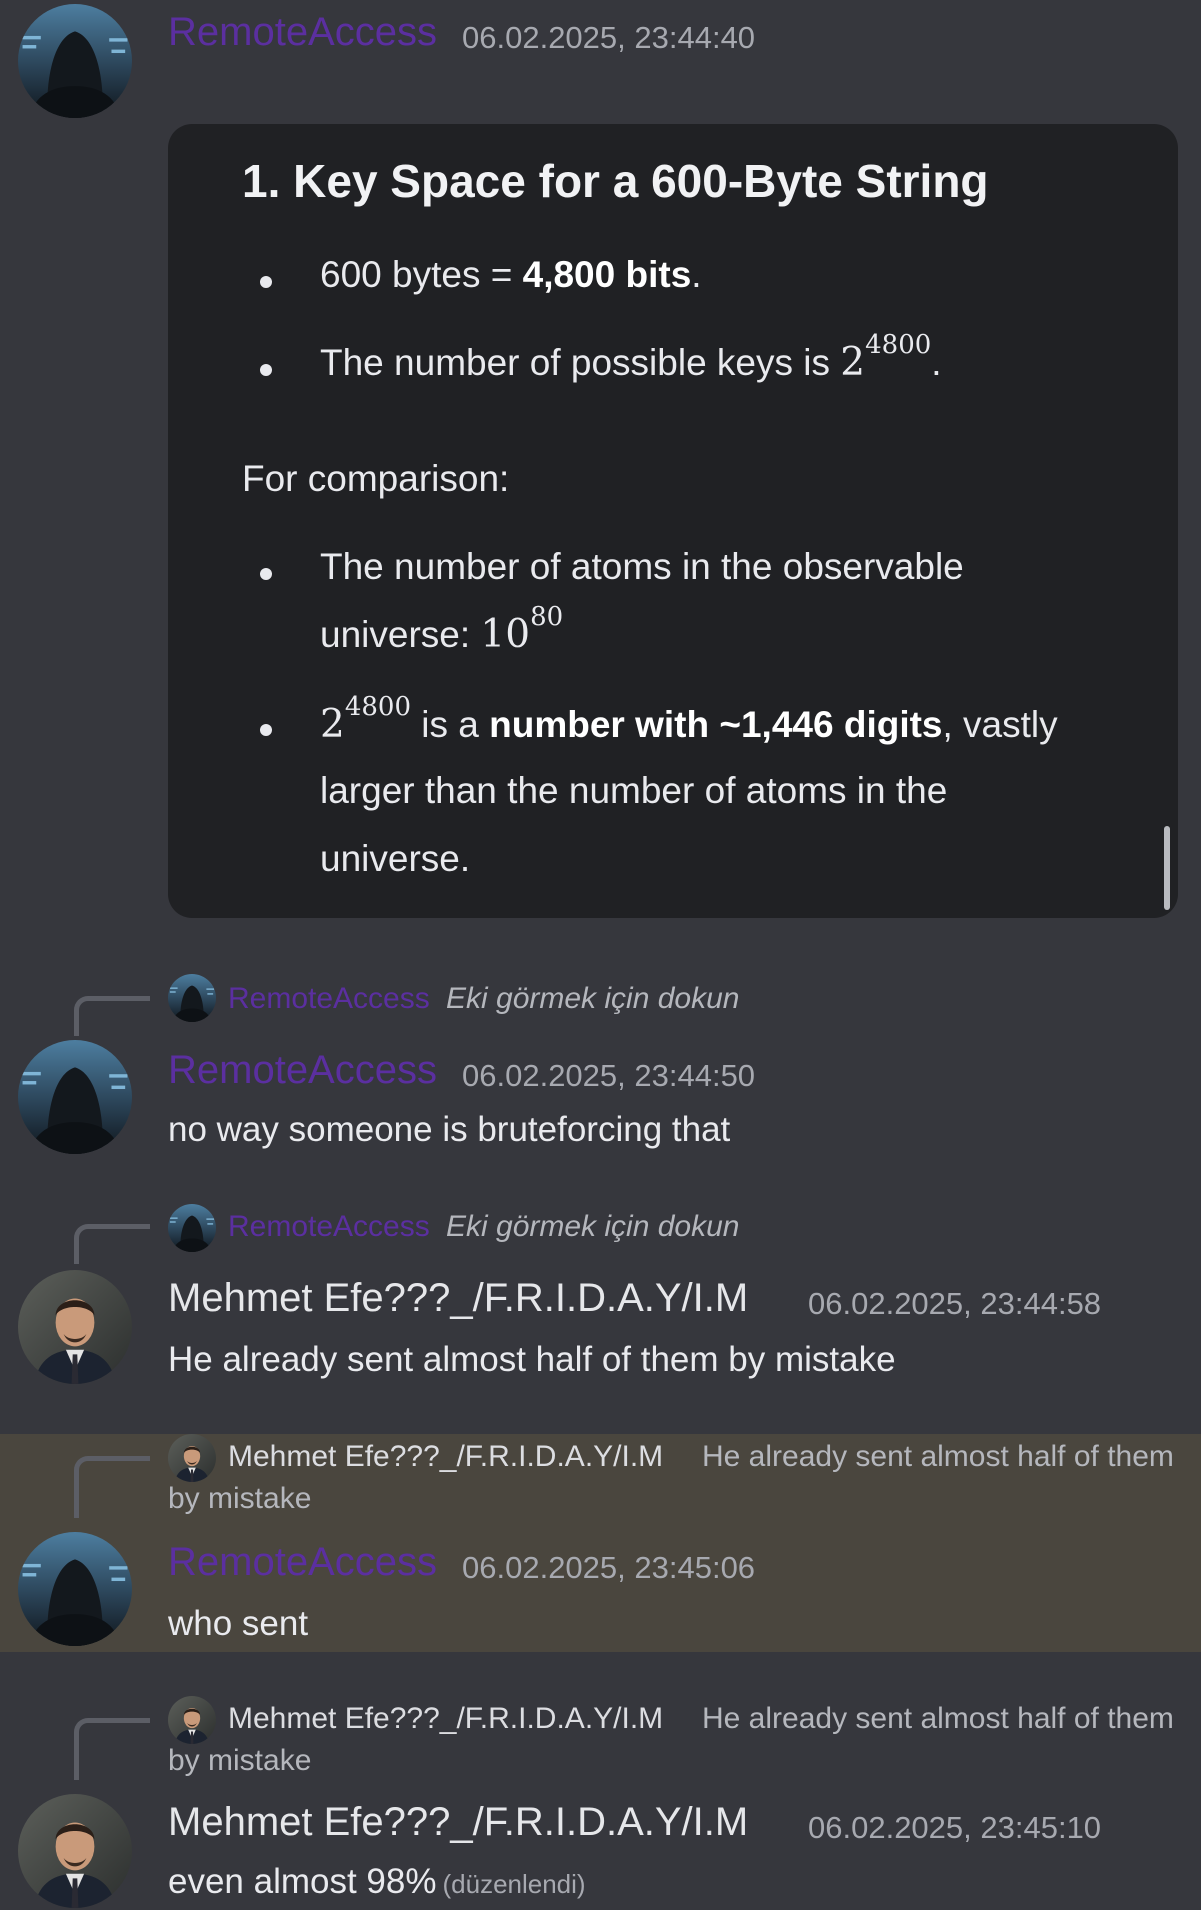 The image size is (1201, 1910). I want to click on card-bullet-4-line-2: larger than the number of atoms in the, so click(634, 790).